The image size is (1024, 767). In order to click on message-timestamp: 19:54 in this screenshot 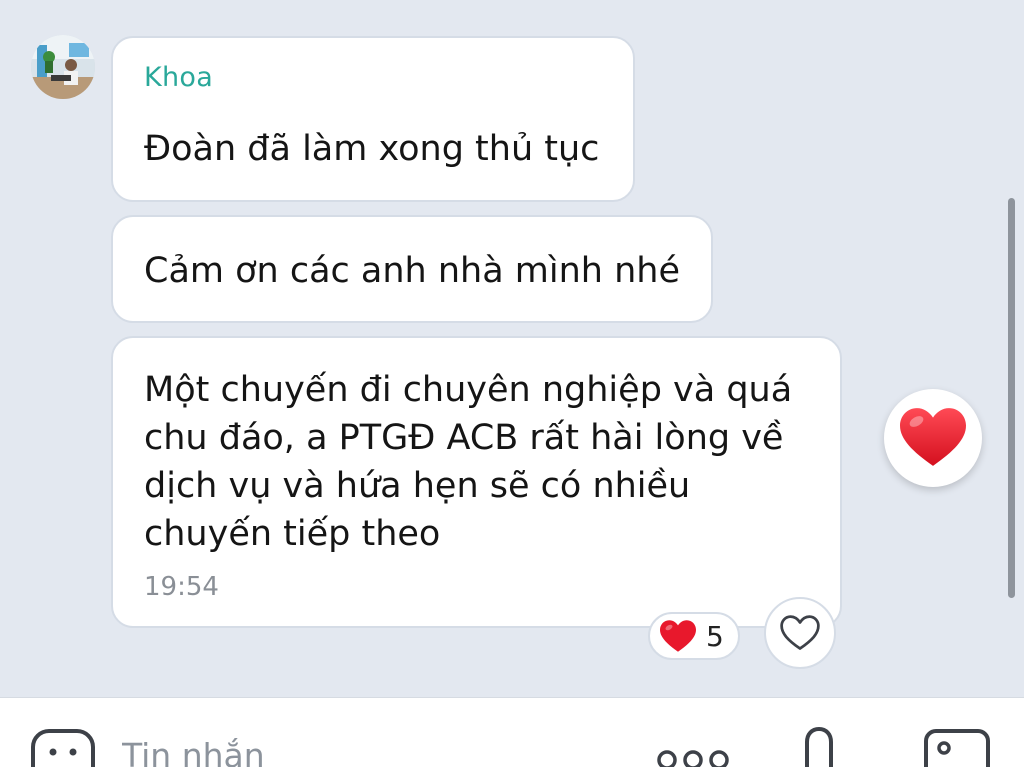, I will do `click(181, 587)`.